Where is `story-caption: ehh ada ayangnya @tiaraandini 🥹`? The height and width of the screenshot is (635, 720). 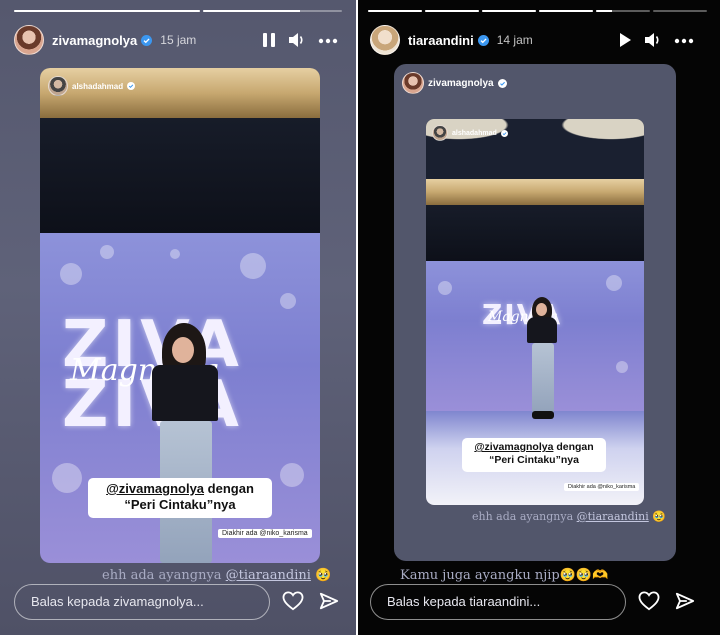
story-caption: ehh ada ayangnya @tiaraandini 🥹 is located at coordinates (216, 575).